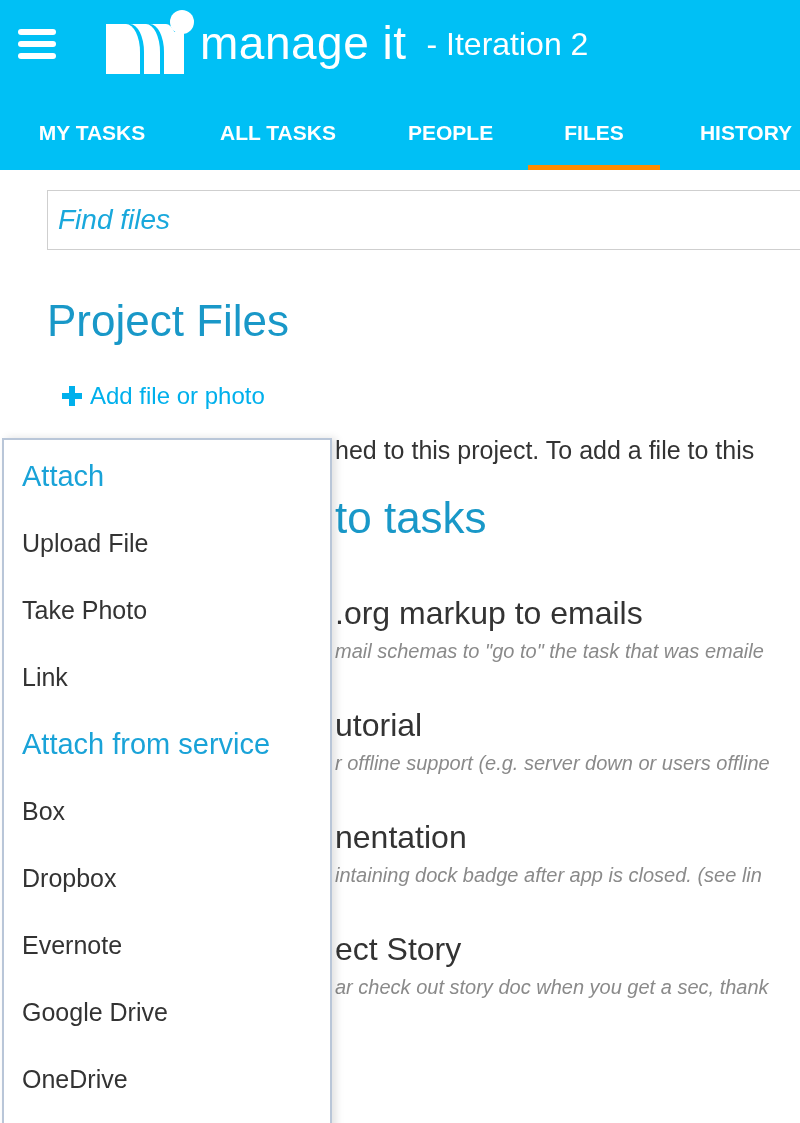 The image size is (800, 1123). What do you see at coordinates (169, 321) in the screenshot?
I see `page-title: Project Files` at bounding box center [169, 321].